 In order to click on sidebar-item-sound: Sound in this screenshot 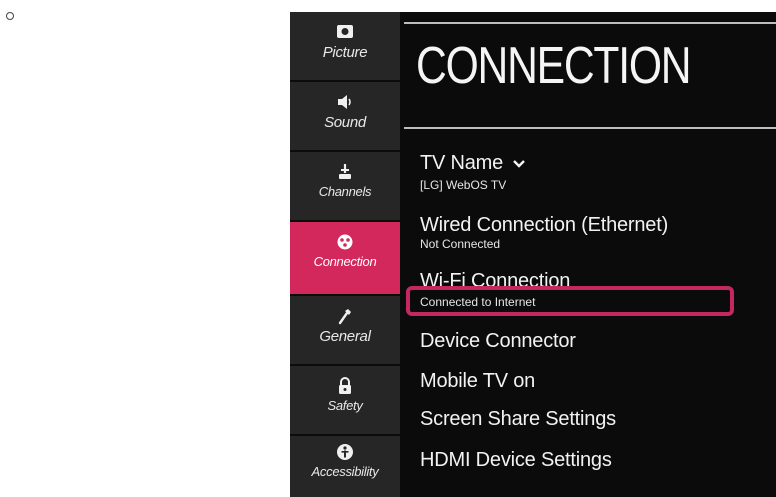, I will do `click(345, 116)`.